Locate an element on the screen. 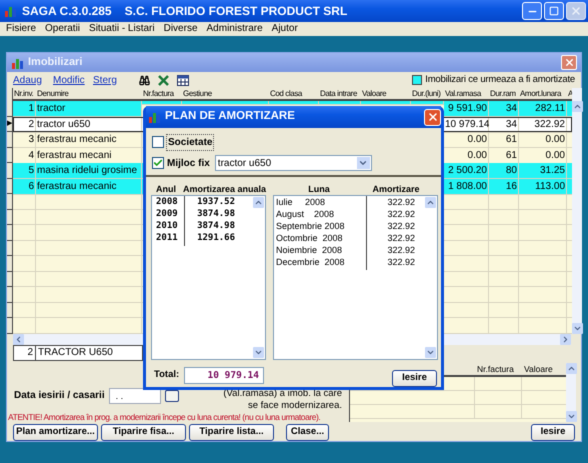 The height and width of the screenshot is (463, 588). year-cell: 2010 is located at coordinates (168, 227).